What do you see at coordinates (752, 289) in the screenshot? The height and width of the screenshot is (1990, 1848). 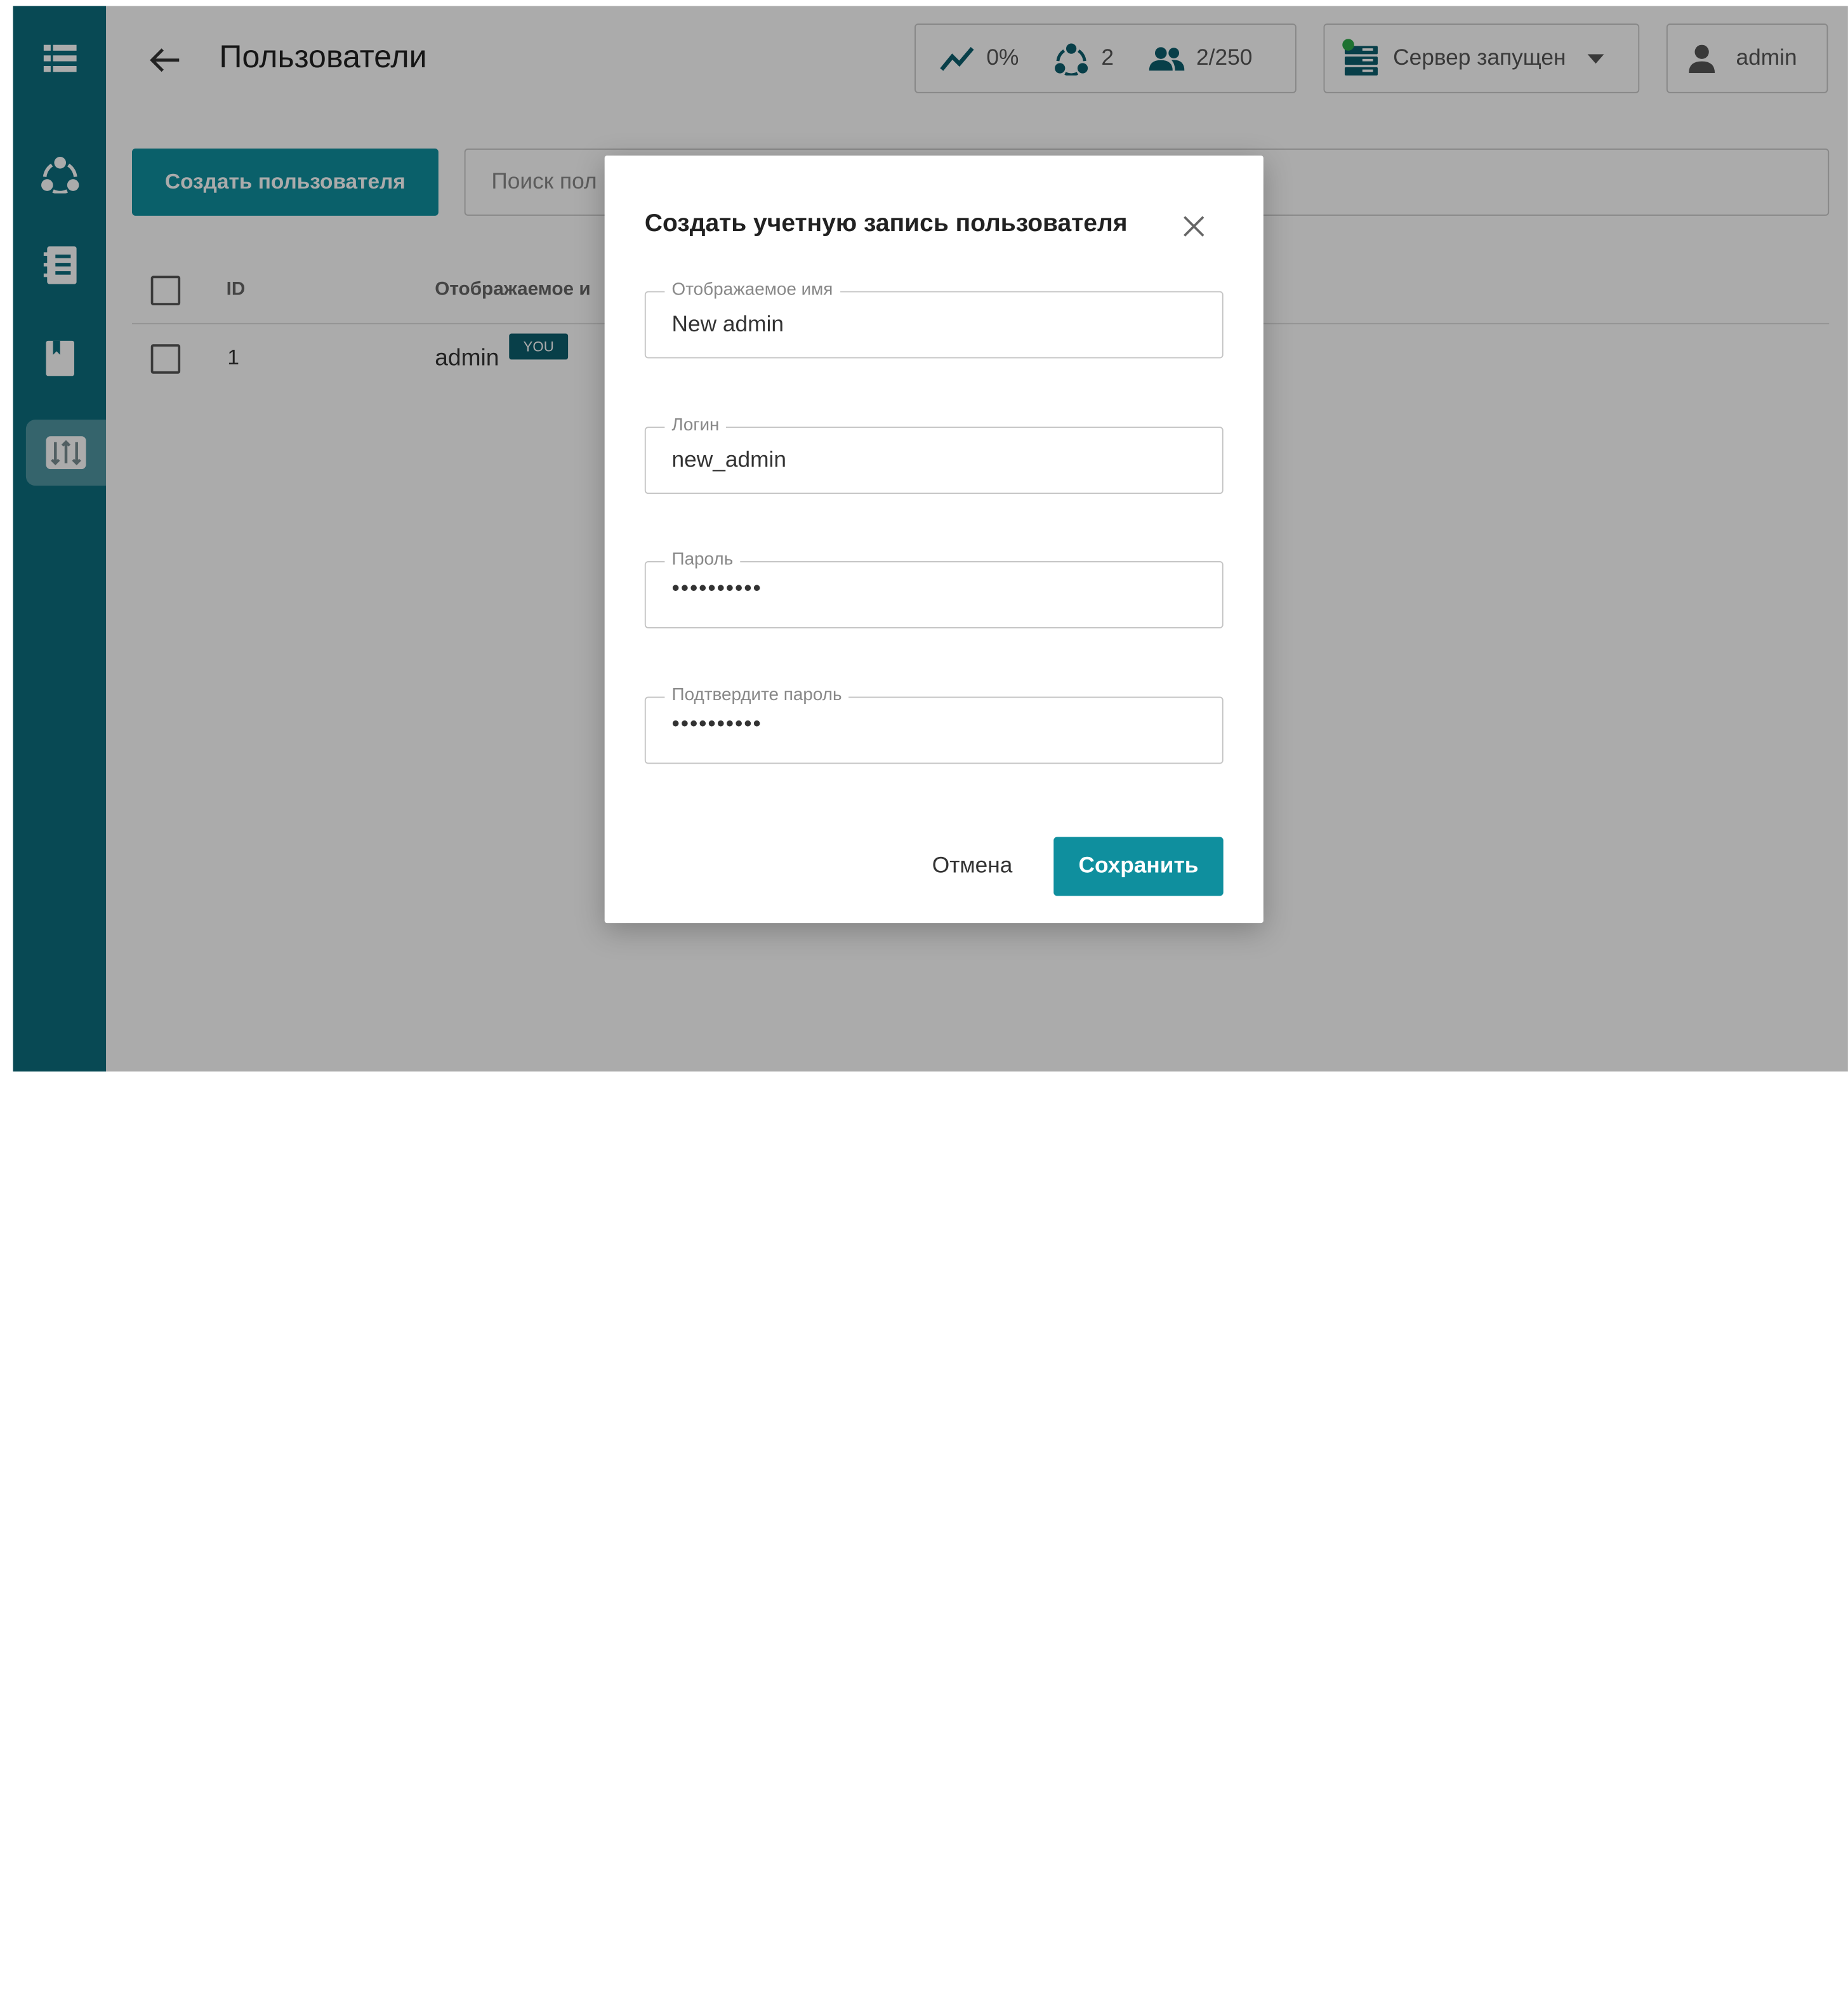 I see `display-name-label: Отображаемое имя` at bounding box center [752, 289].